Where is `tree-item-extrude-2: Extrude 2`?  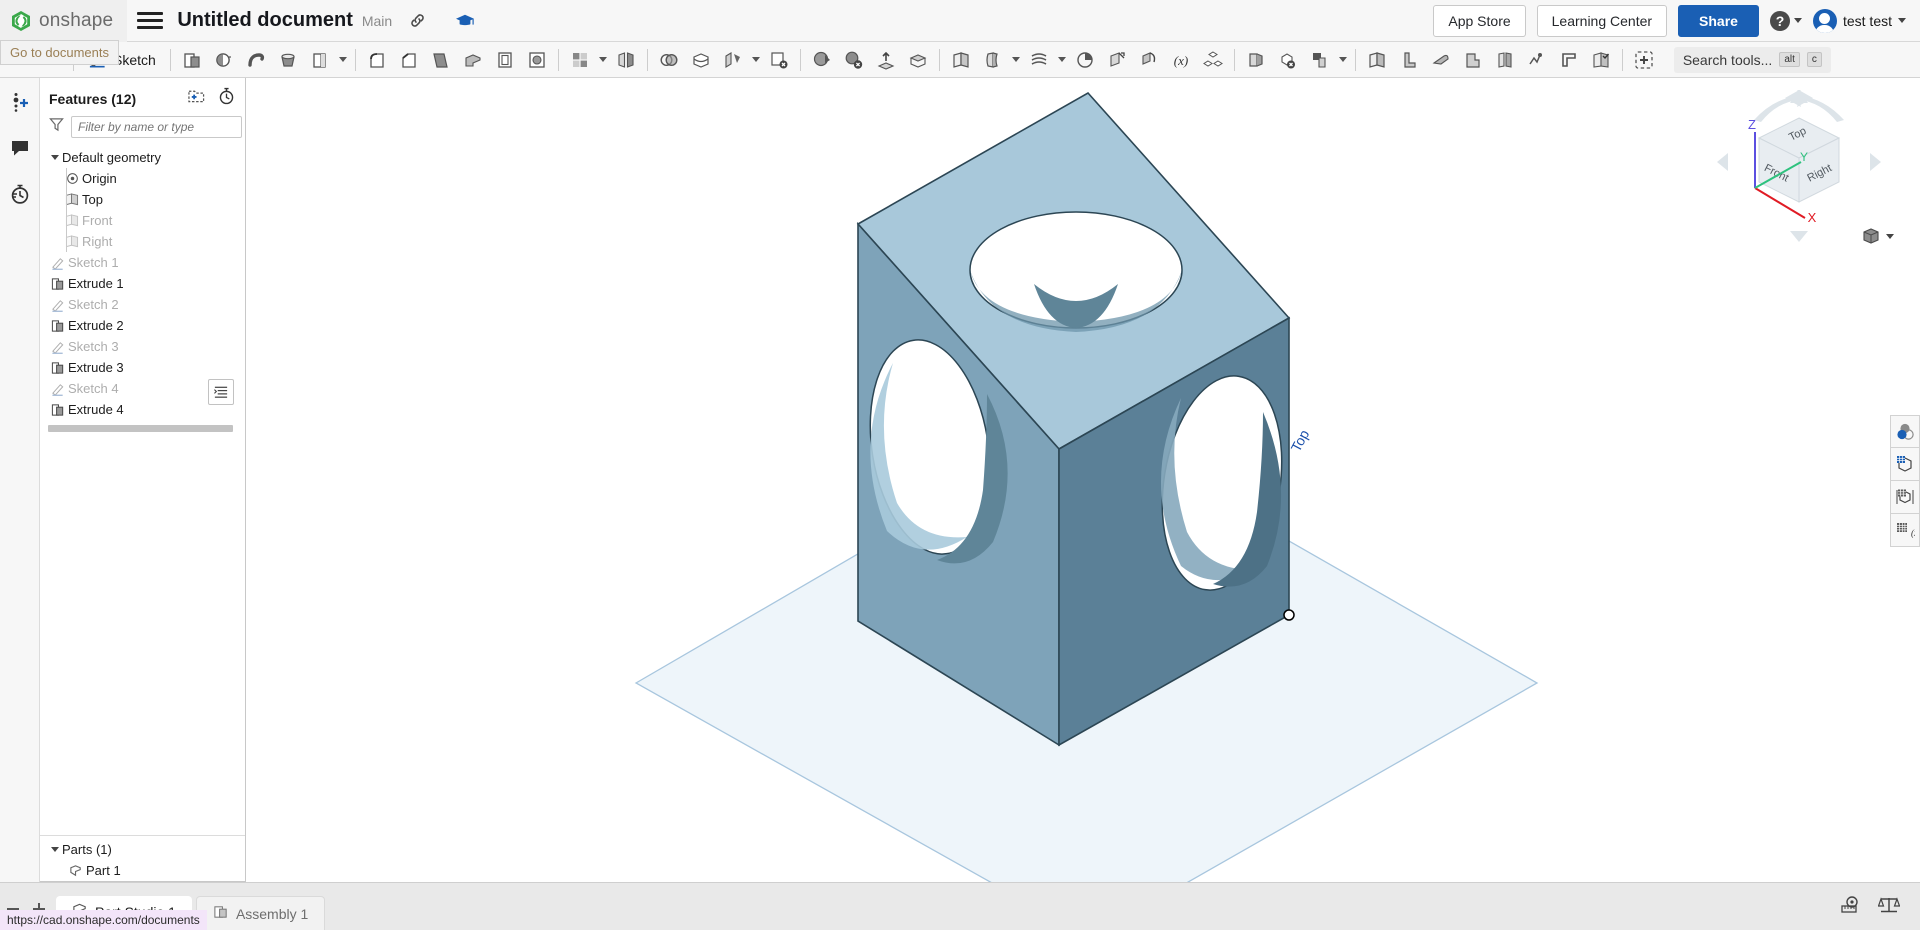 tree-item-extrude-2: Extrude 2 is located at coordinates (142, 325).